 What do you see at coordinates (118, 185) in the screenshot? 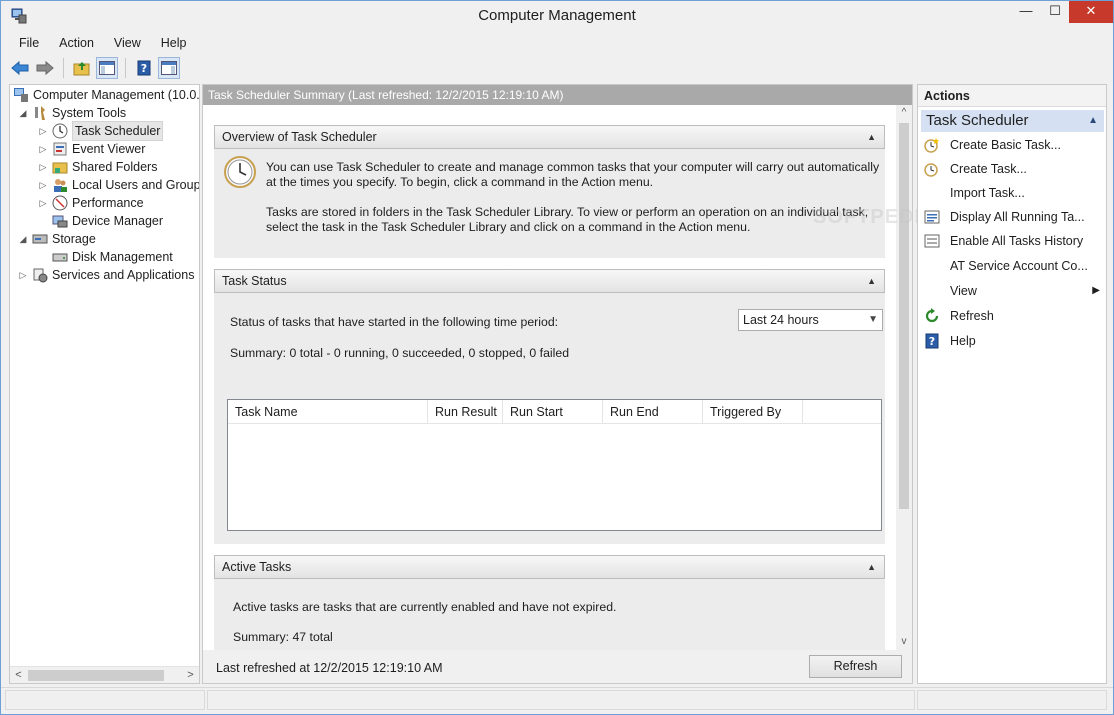
I see `tree-item-local-users: ▷ Local Users and Groups` at bounding box center [118, 185].